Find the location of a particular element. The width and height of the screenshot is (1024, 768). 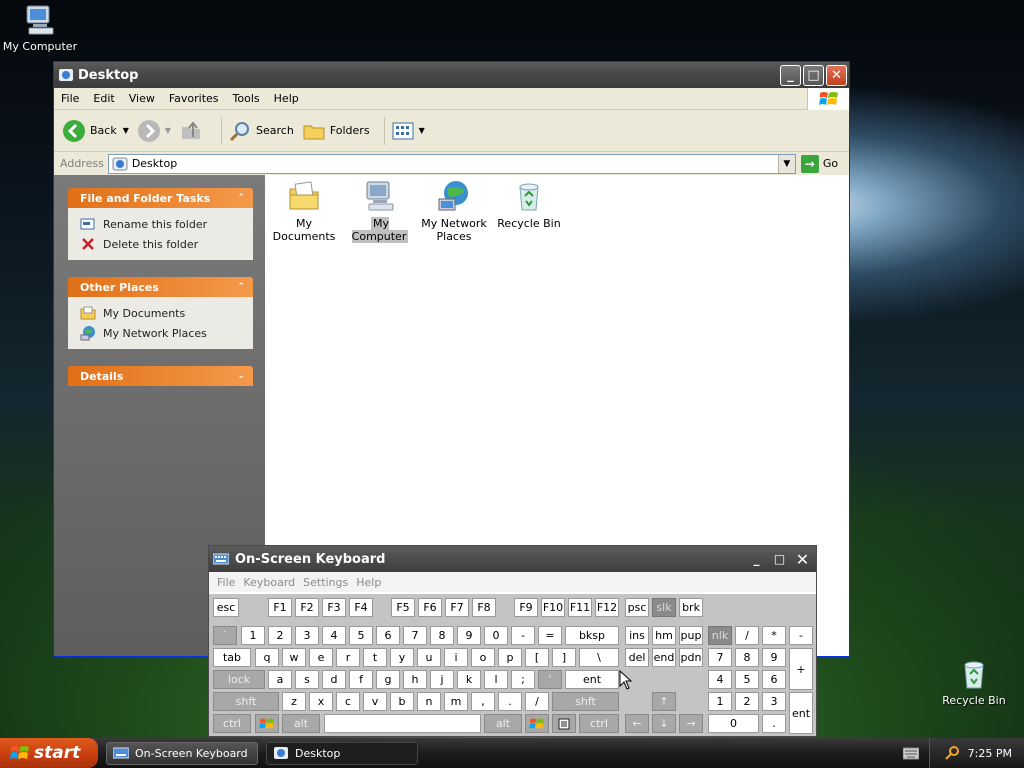

up-button is located at coordinates (193, 131).